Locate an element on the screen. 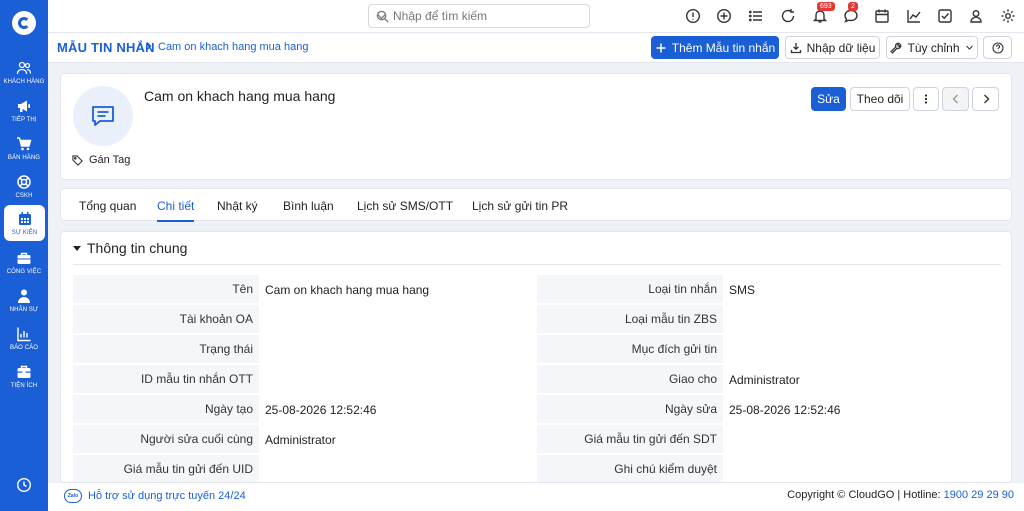 The height and width of the screenshot is (511, 1024). line-chart-icon is located at coordinates (914, 16).